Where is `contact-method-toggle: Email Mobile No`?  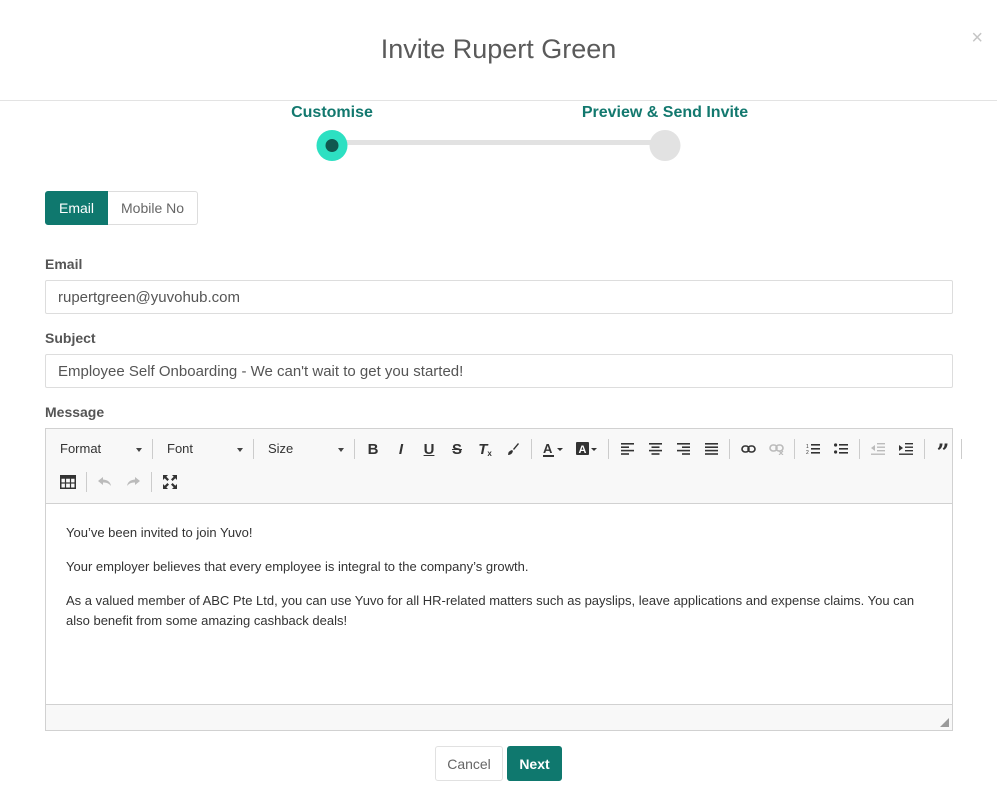 contact-method-toggle: Email Mobile No is located at coordinates (122, 208).